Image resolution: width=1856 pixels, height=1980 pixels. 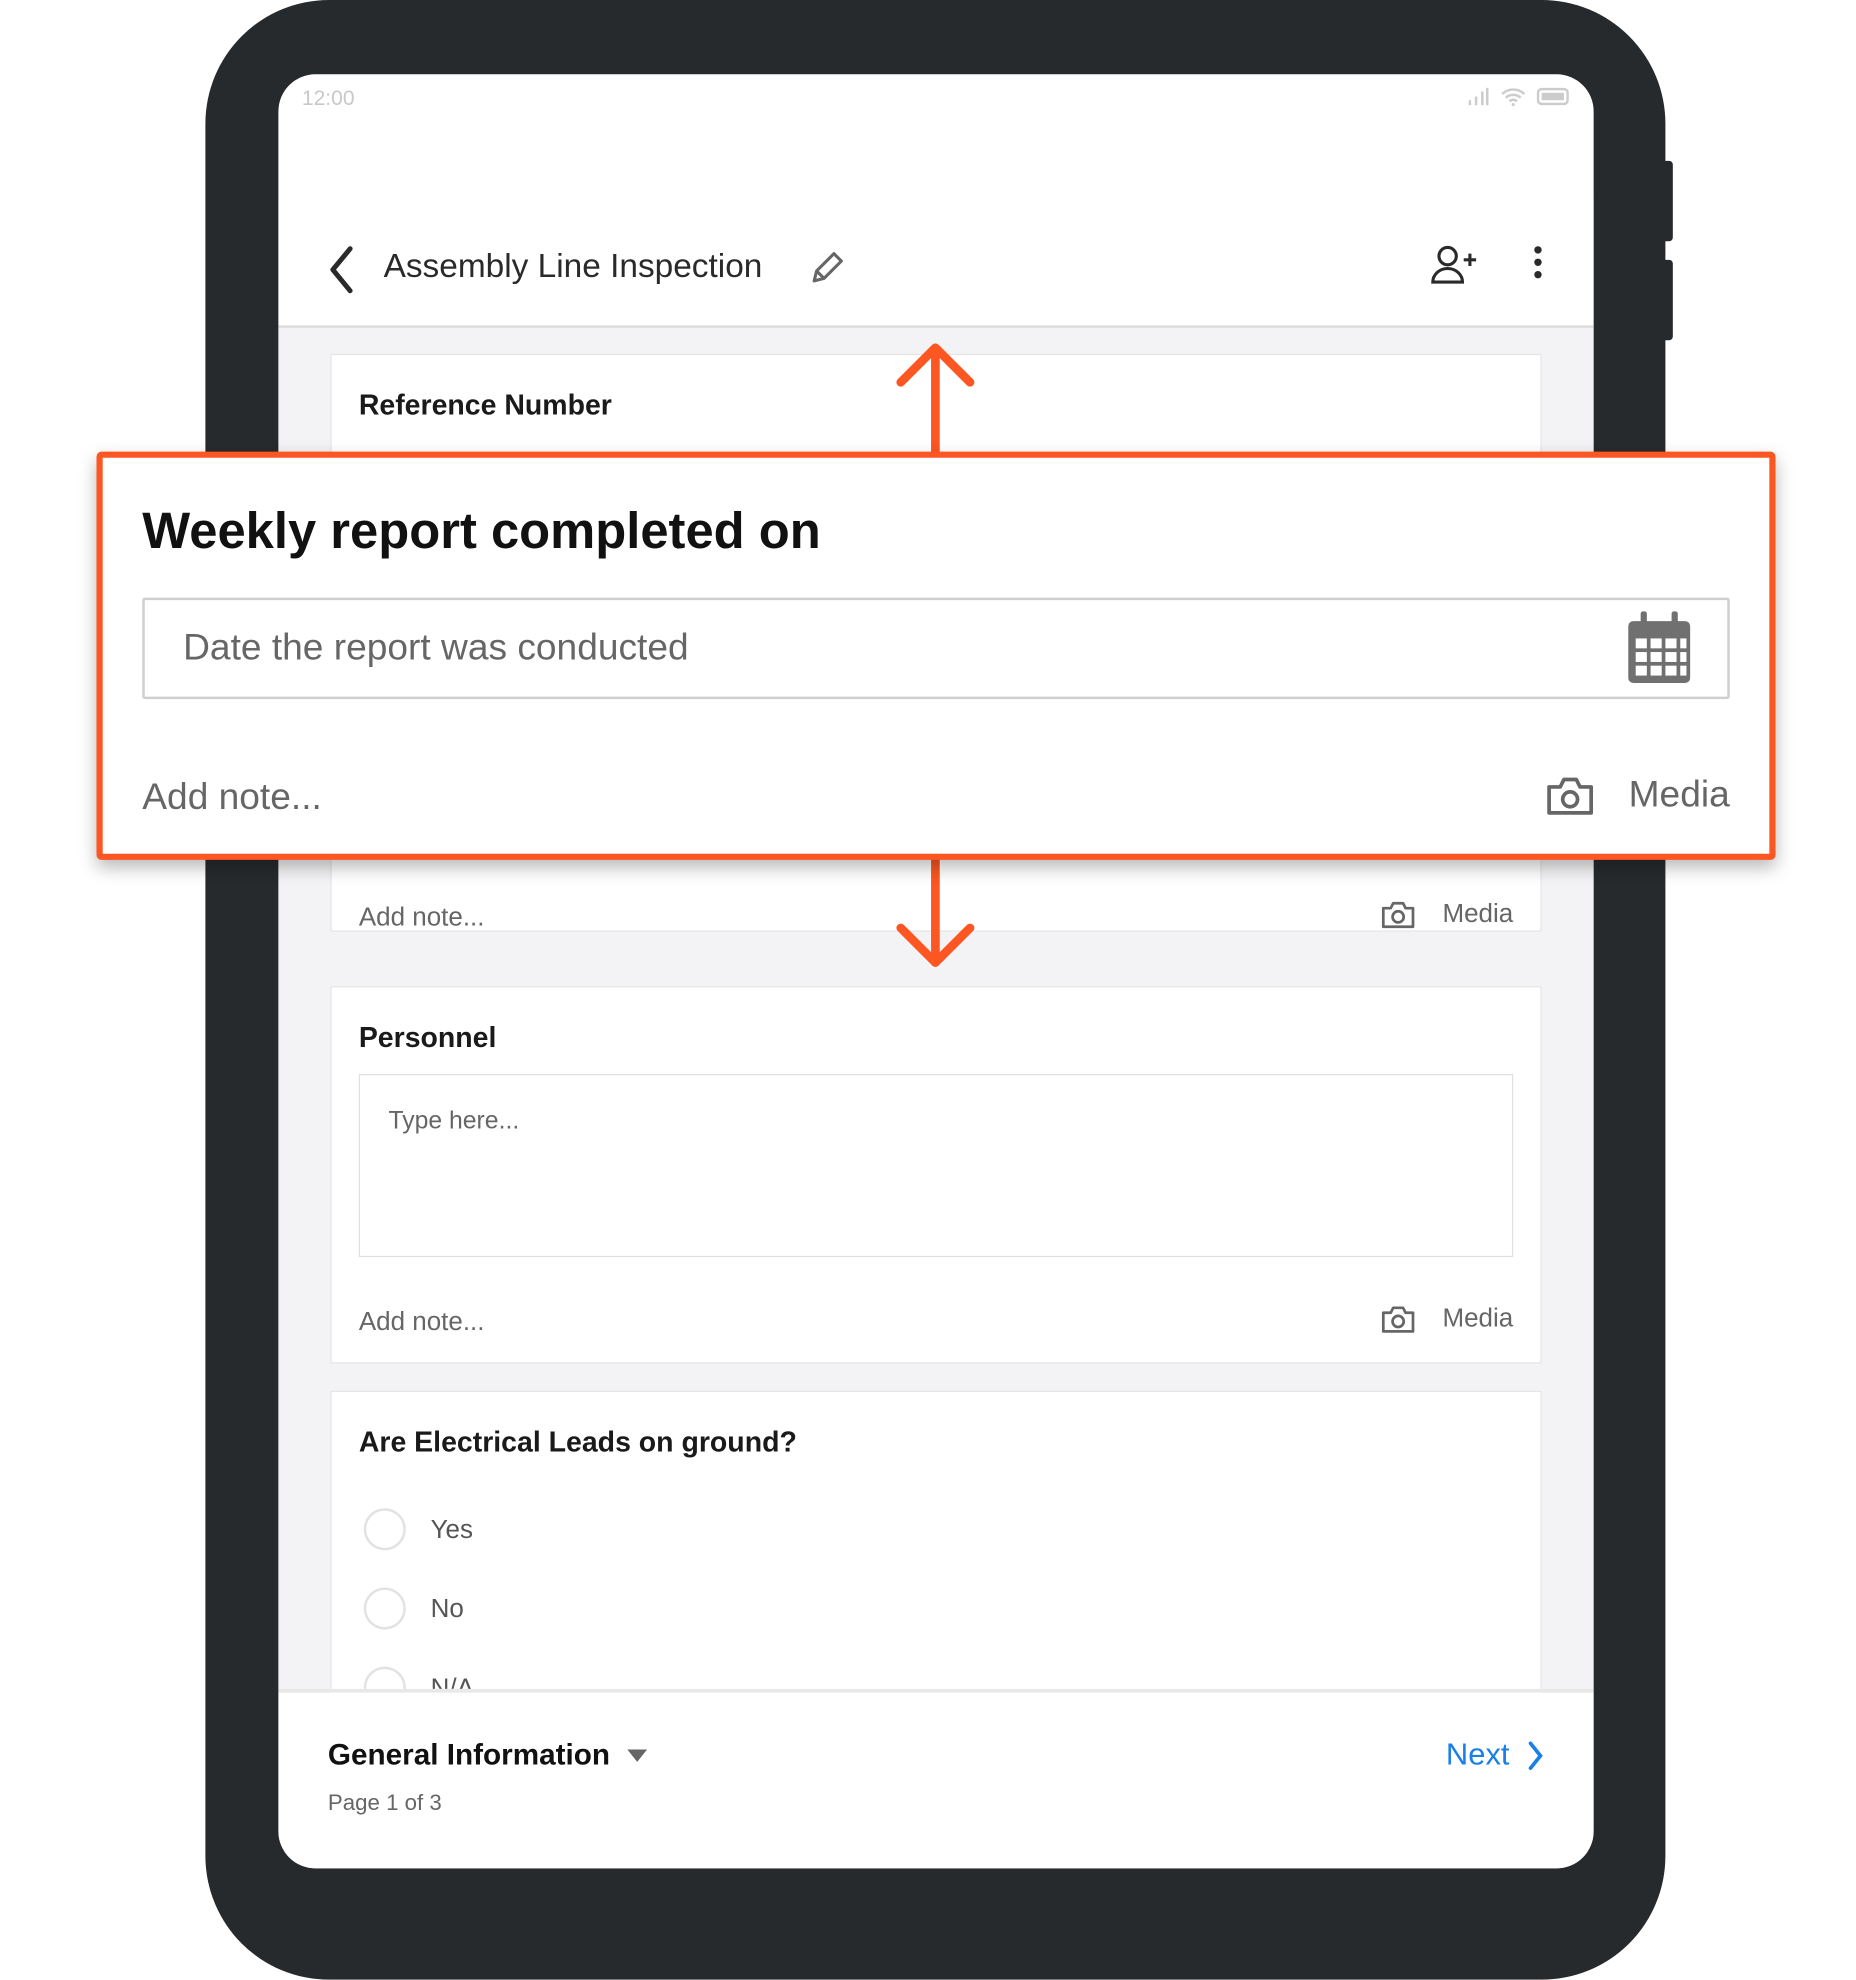 What do you see at coordinates (573, 266) in the screenshot?
I see `page-title: Assembly Line Inspection` at bounding box center [573, 266].